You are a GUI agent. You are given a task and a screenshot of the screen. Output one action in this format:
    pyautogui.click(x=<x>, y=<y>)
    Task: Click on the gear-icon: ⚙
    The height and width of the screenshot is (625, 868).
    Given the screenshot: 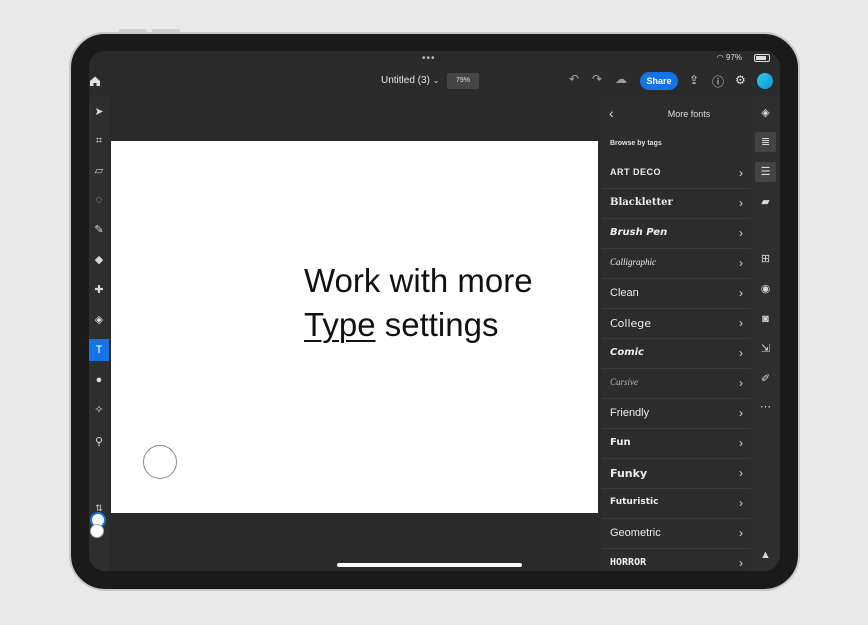 What is the action you would take?
    pyautogui.click(x=740, y=80)
    